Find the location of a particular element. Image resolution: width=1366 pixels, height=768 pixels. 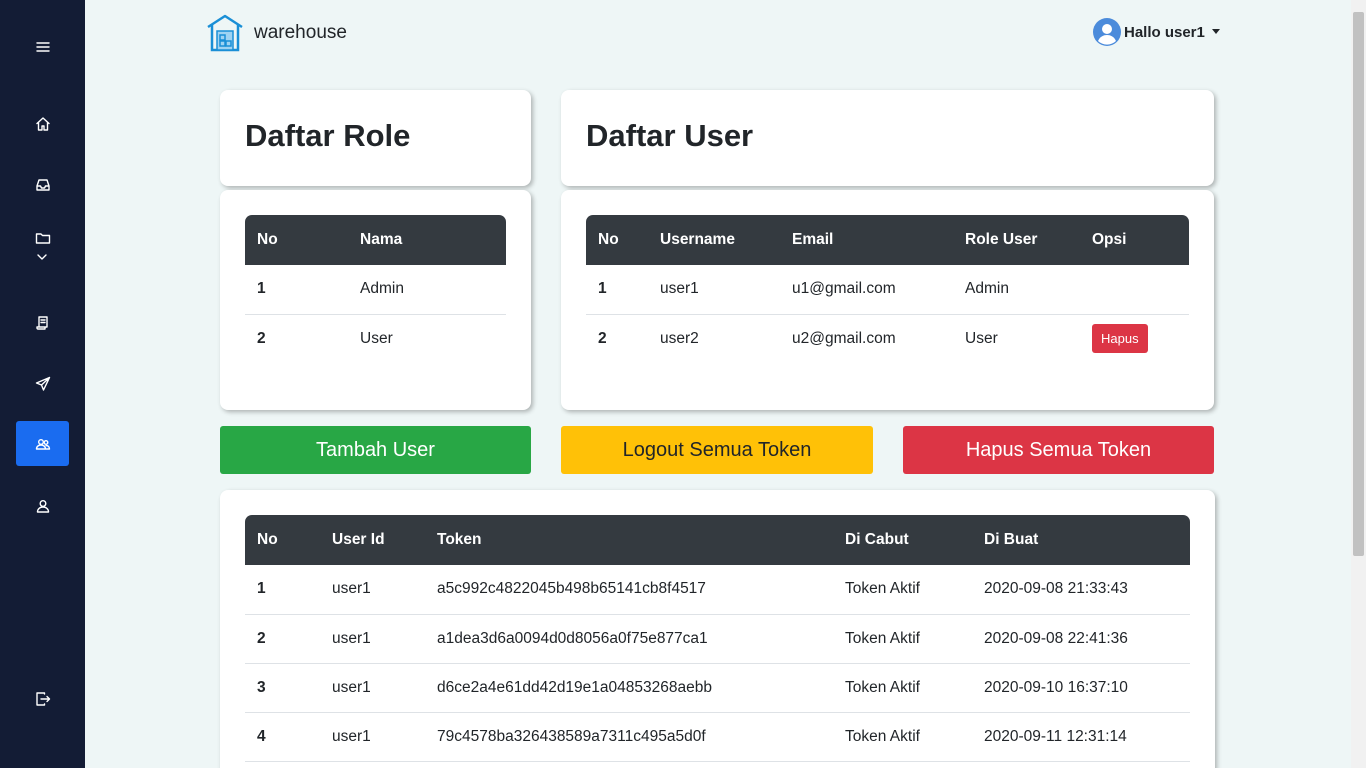

table-row: 2 user2 u2@gmail.com User Hapus is located at coordinates (887, 338).